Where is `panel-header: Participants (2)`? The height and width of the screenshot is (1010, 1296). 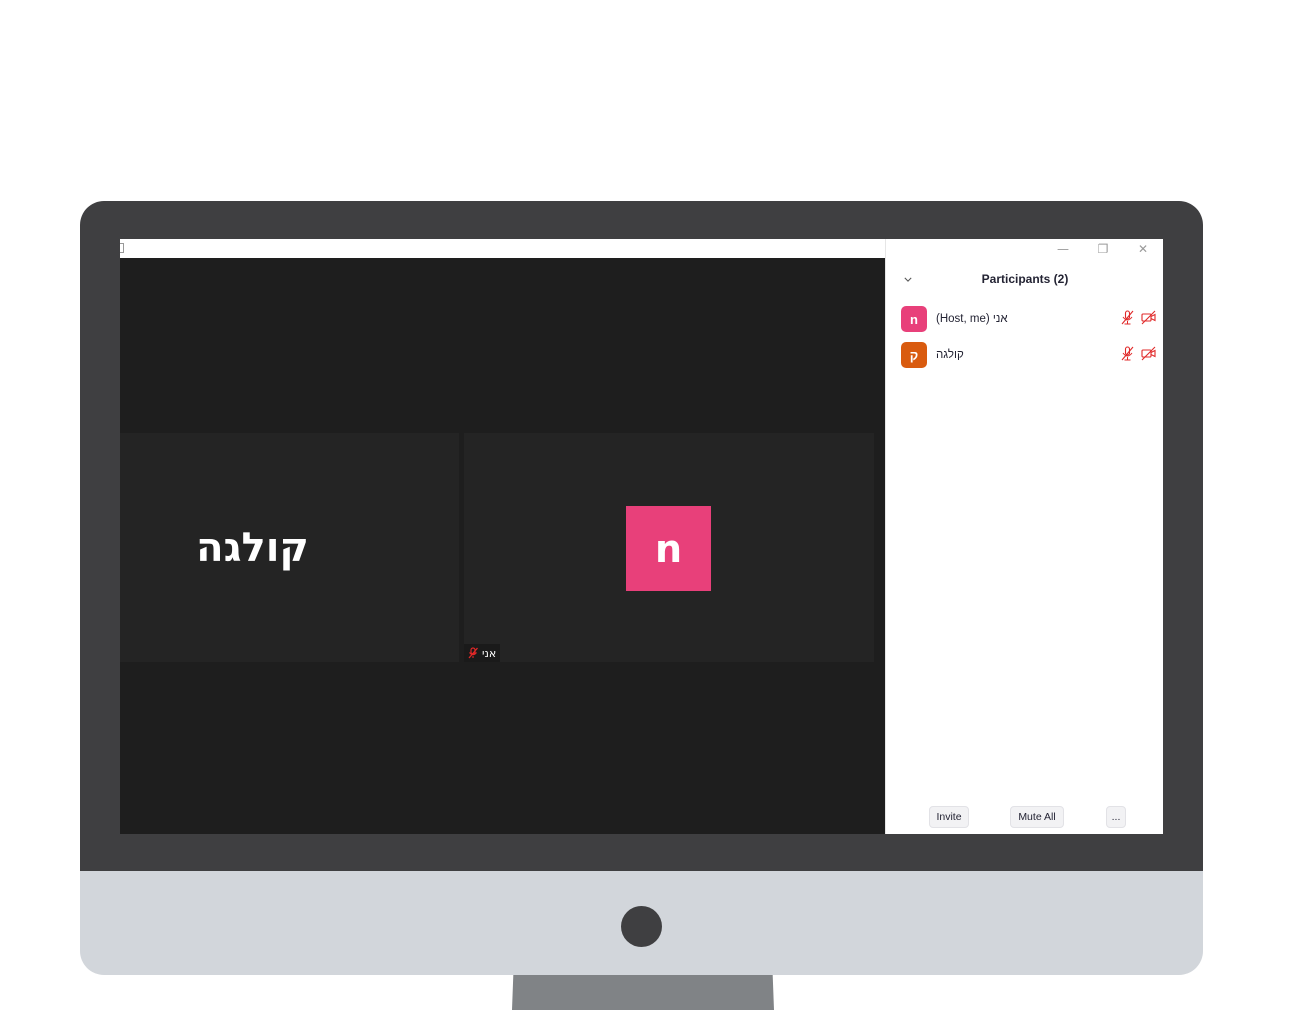 panel-header: Participants (2) is located at coordinates (1024, 279).